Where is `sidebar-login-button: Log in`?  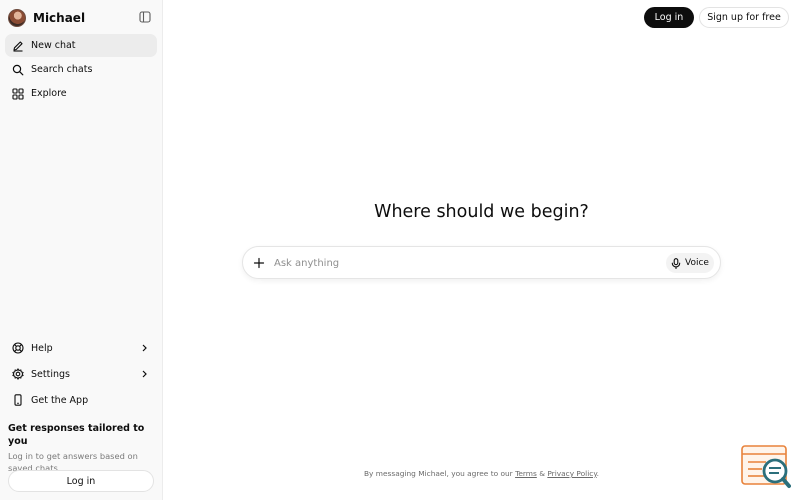 sidebar-login-button: Log in is located at coordinates (81, 481).